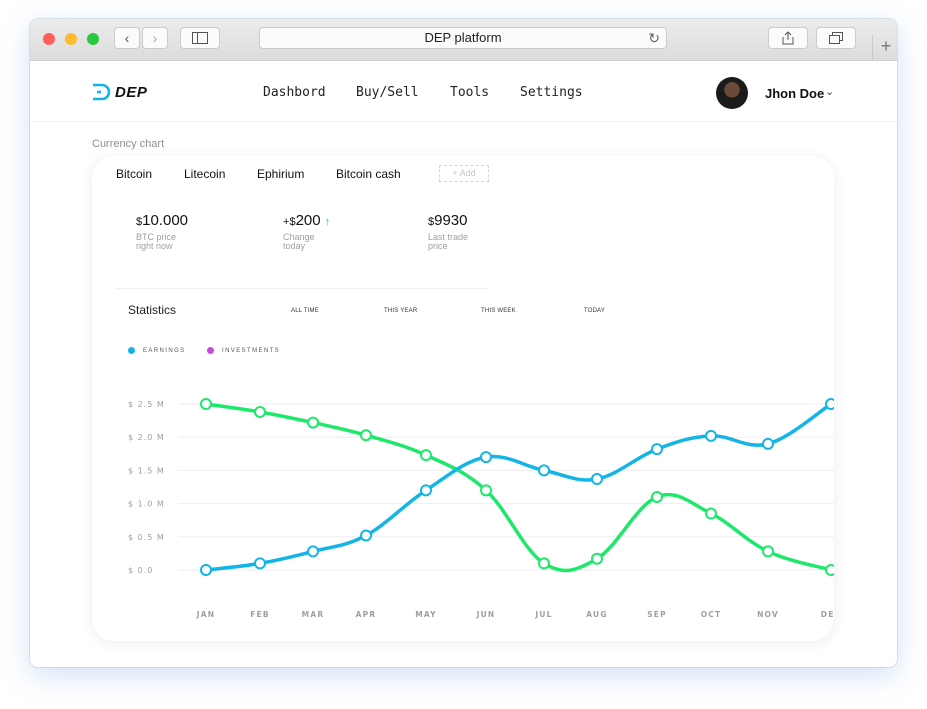 This screenshot has height=709, width=927. Describe the element at coordinates (732, 93) in the screenshot. I see `avatar` at that location.